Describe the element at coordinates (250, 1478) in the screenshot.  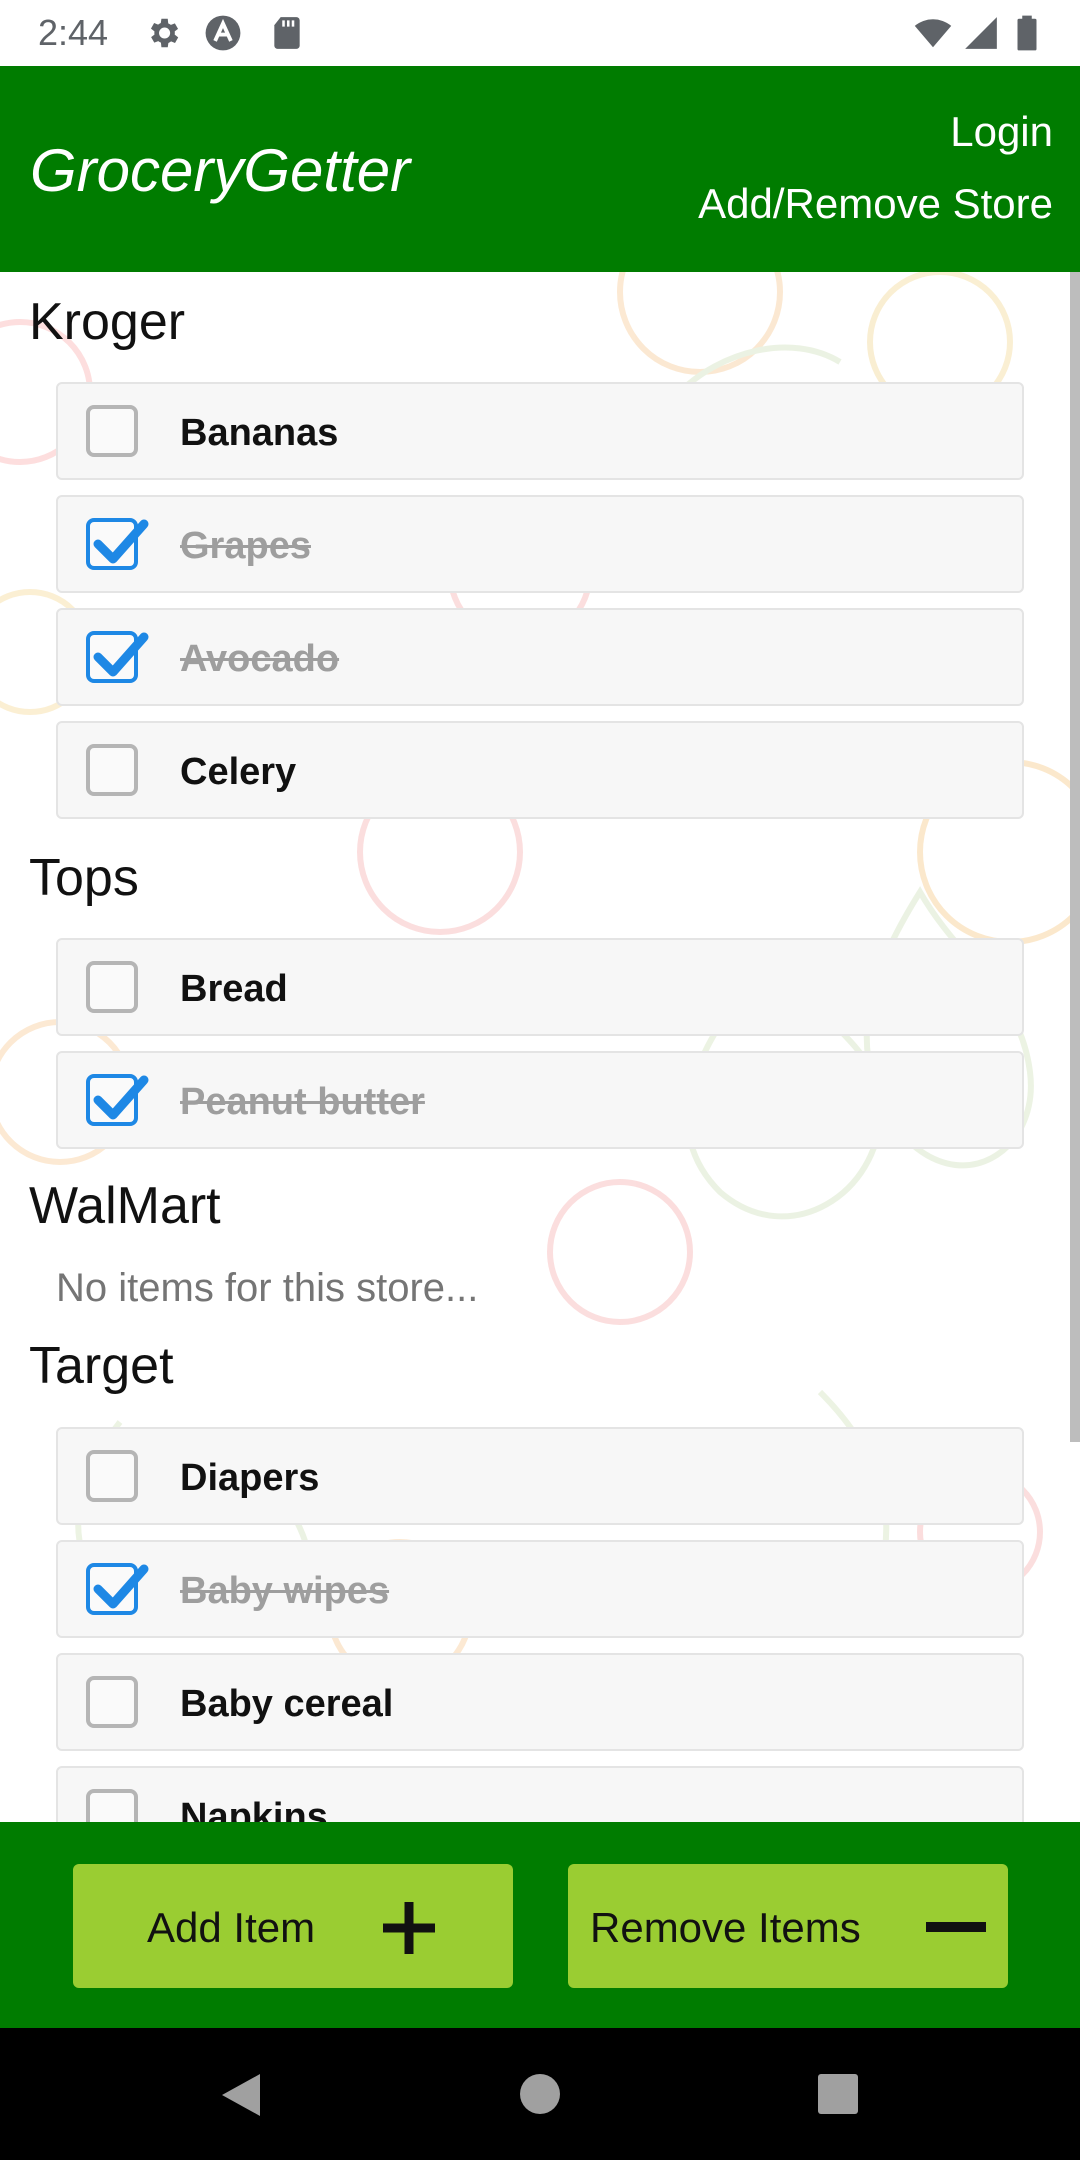
I see `item-label: Diapers` at that location.